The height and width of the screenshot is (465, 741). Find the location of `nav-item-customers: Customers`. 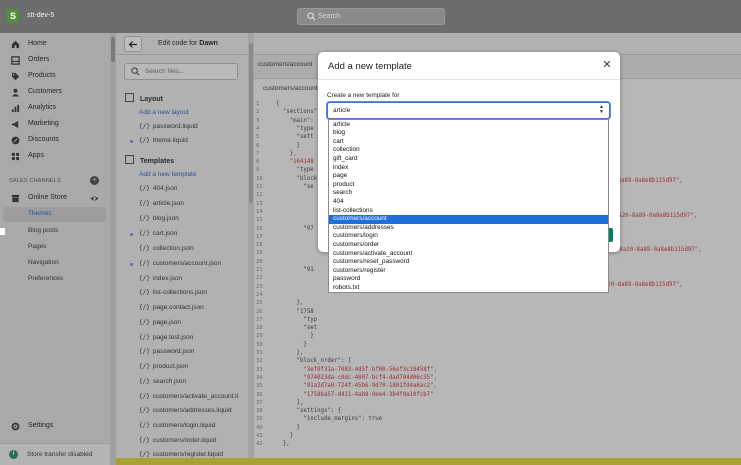

nav-item-customers: Customers is located at coordinates (55, 92).